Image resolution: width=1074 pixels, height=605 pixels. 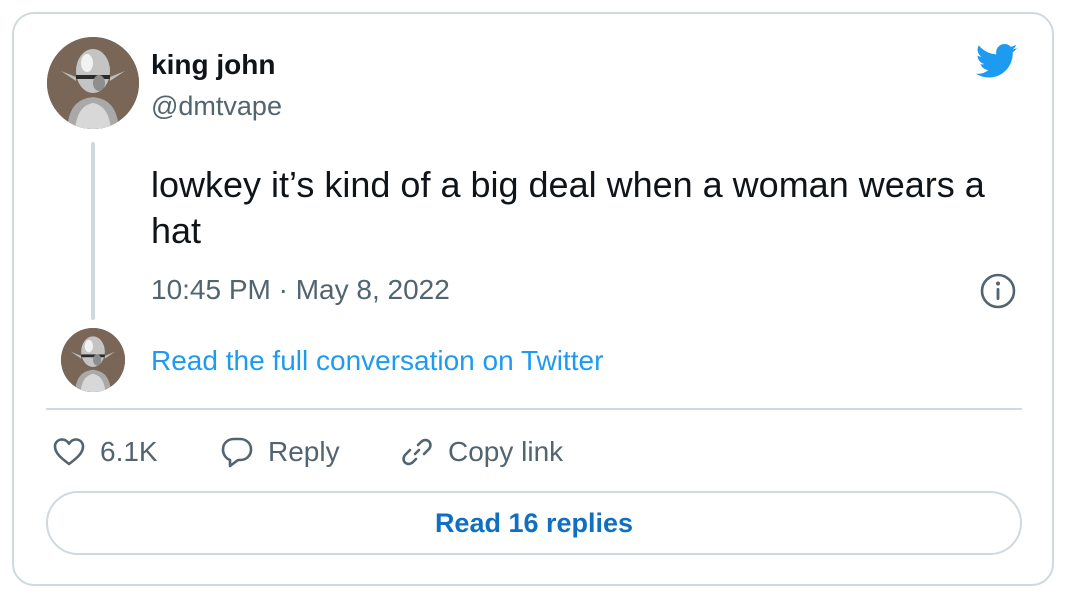 I want to click on speech-bubble-icon, so click(x=237, y=452).